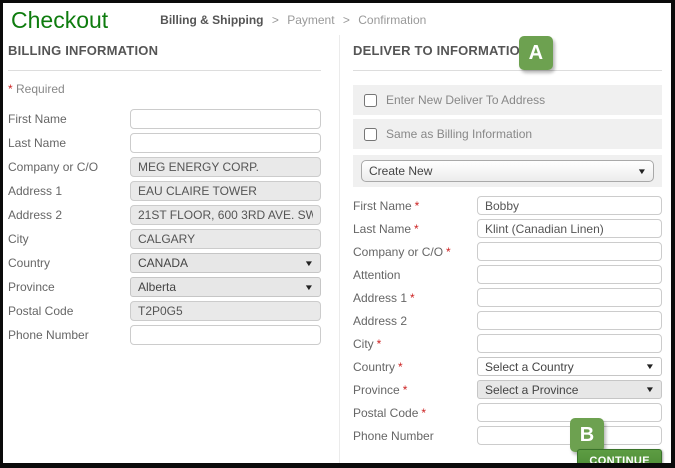  I want to click on continue-area: B CONTINUE, so click(507, 440).